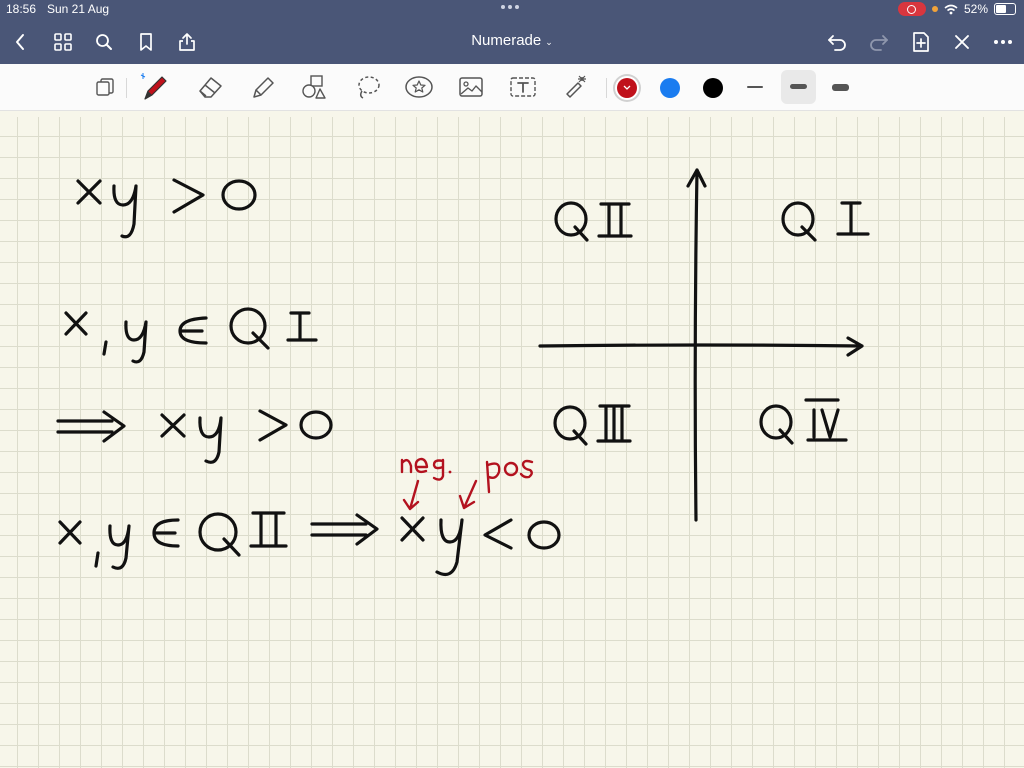 This screenshot has height=768, width=1024. I want to click on stroke-width-medium, so click(798, 86).